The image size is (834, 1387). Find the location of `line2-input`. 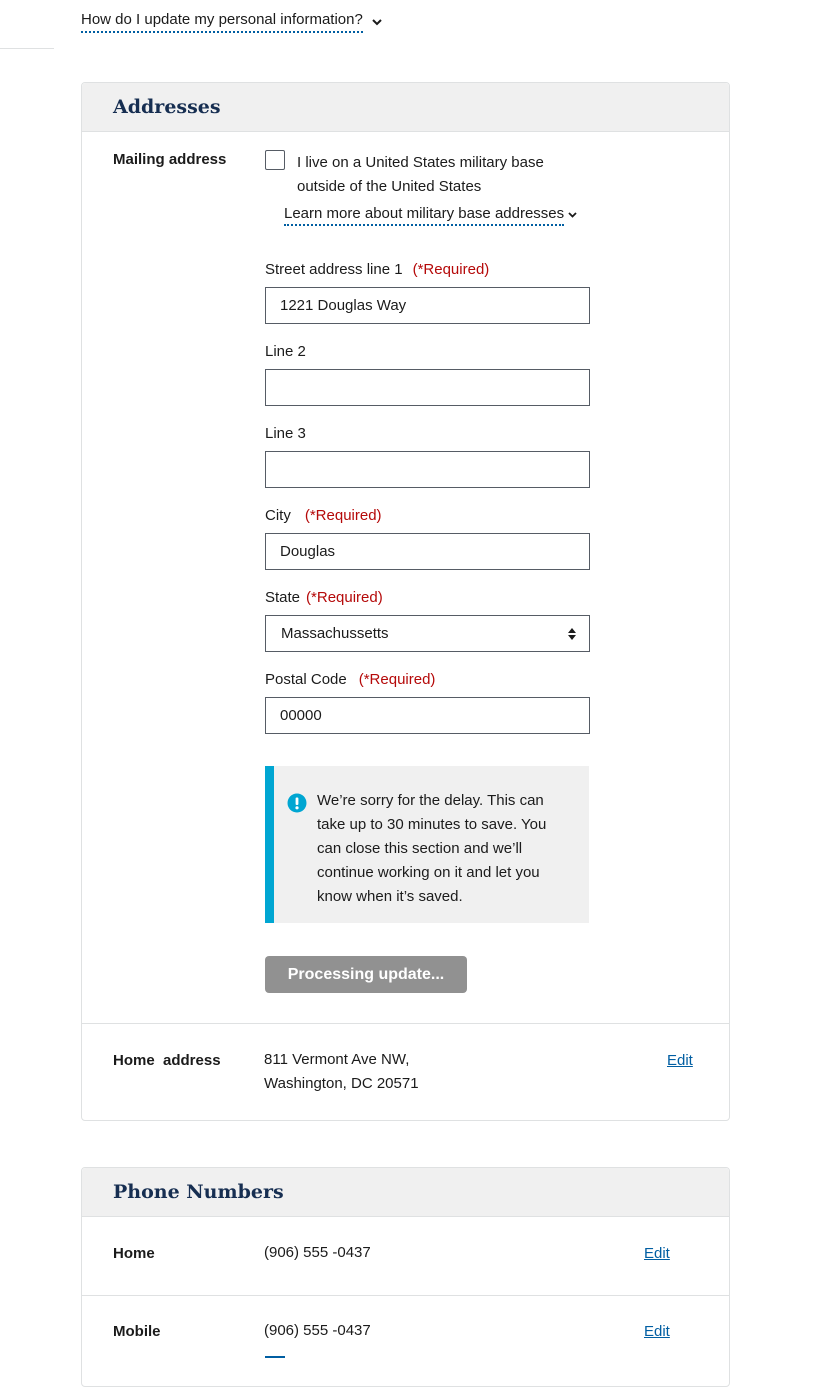

line2-input is located at coordinates (427, 387).